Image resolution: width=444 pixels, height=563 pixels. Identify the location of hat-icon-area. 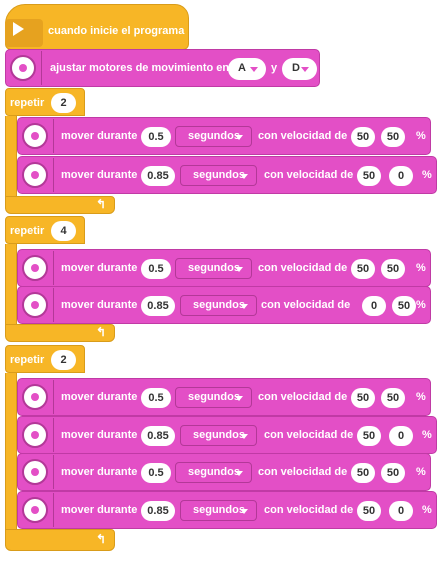
(24, 33).